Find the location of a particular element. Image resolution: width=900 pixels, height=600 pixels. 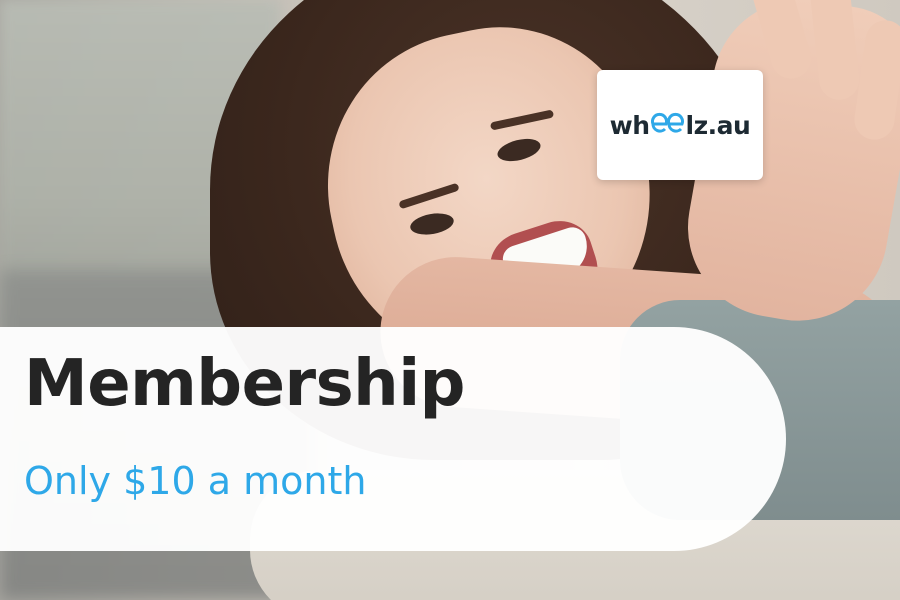

logo-text-suffix: lz.au is located at coordinates (718, 125).